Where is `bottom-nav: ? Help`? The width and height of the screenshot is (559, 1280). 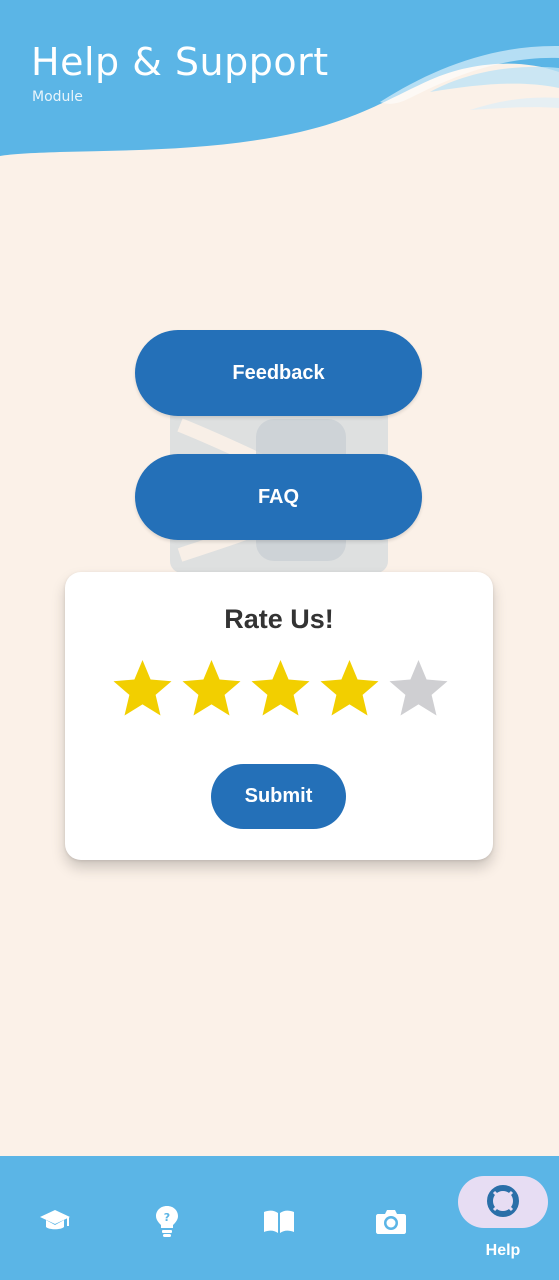 bottom-nav: ? Help is located at coordinates (279, 1218).